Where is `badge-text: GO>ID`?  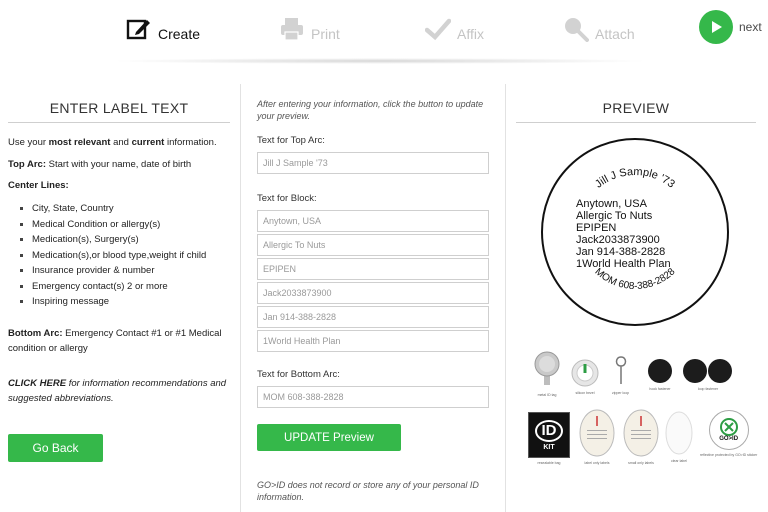 badge-text: GO>ID is located at coordinates (729, 439).